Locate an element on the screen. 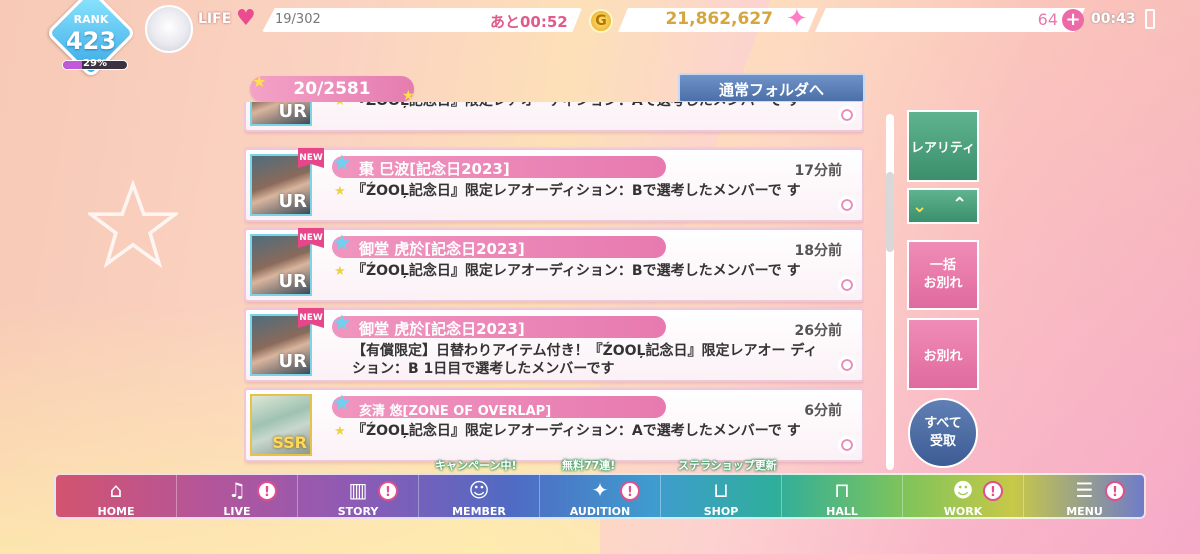  present-count: 20/2581 is located at coordinates (332, 89).